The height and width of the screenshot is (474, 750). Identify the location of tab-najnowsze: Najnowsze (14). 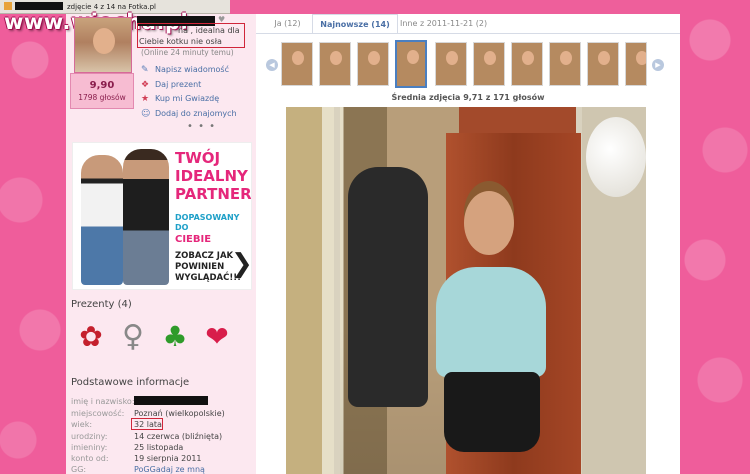
(355, 24).